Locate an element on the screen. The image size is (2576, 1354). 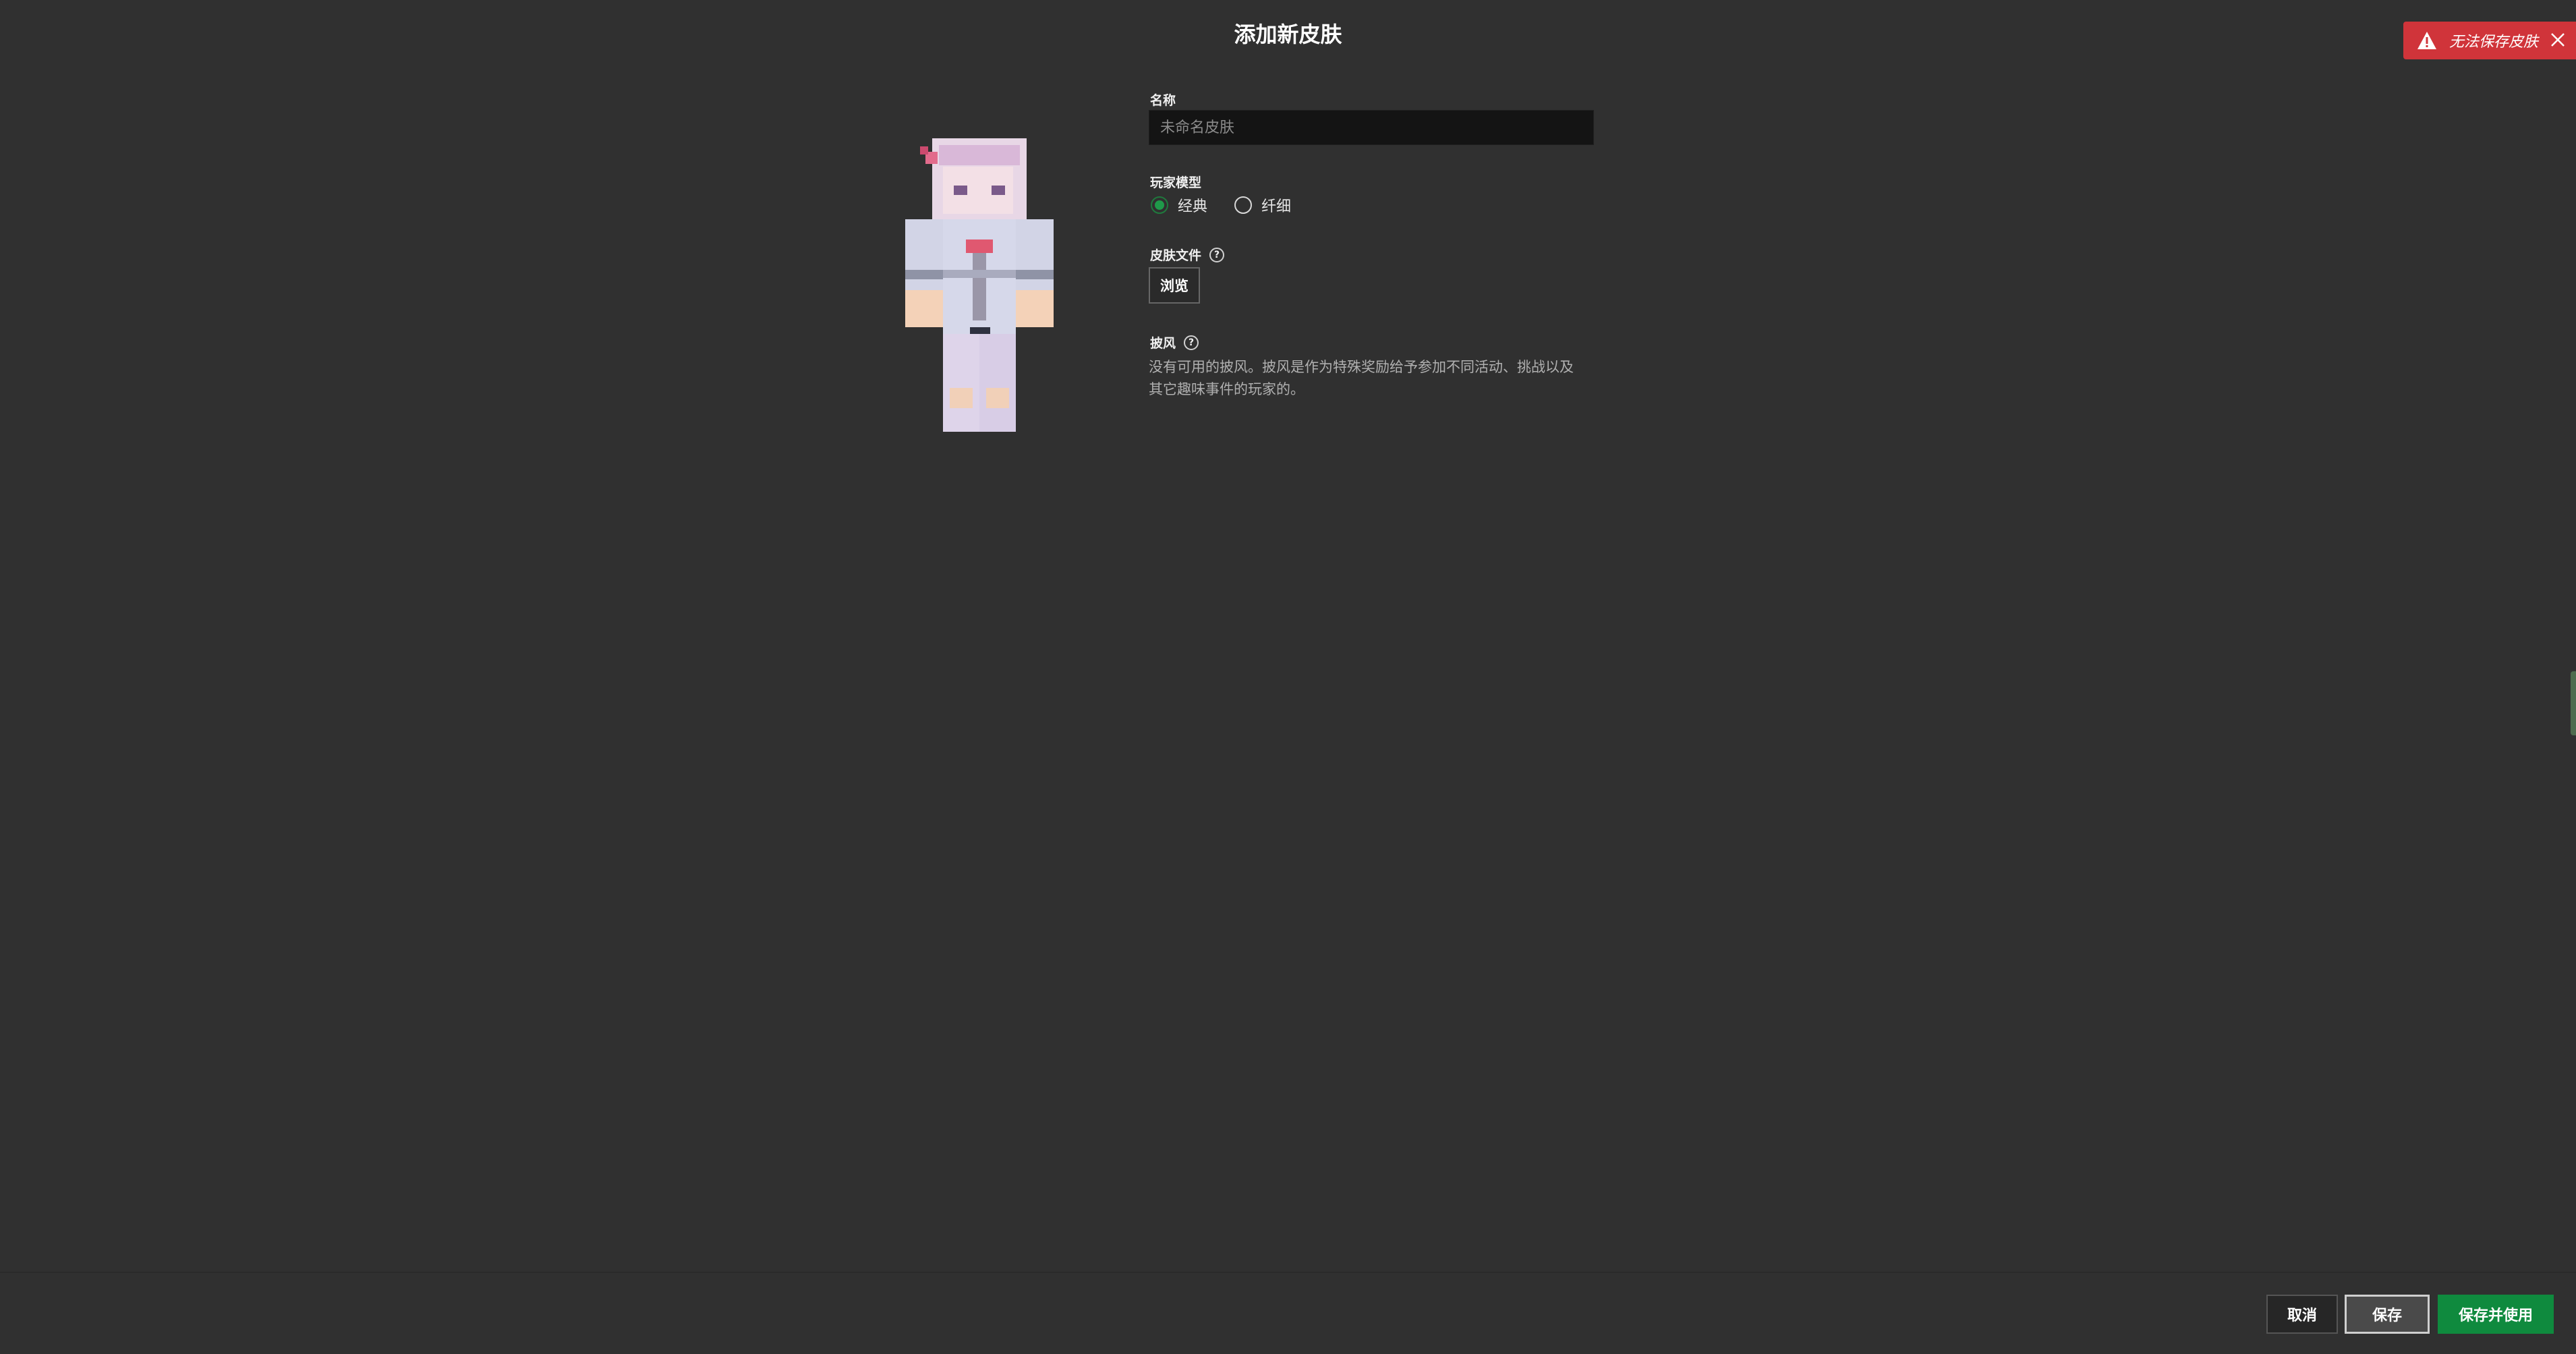
footer-divider is located at coordinates (1288, 1273).